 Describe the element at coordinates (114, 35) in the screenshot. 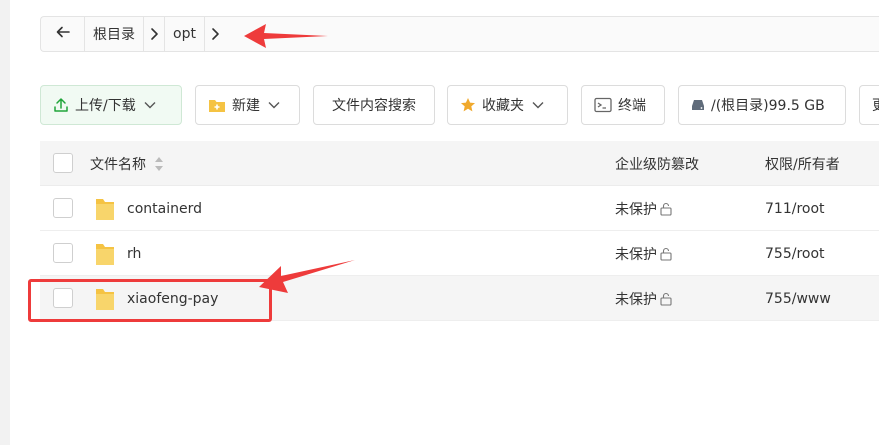

I see `breadcrumb-label: 根目录` at that location.